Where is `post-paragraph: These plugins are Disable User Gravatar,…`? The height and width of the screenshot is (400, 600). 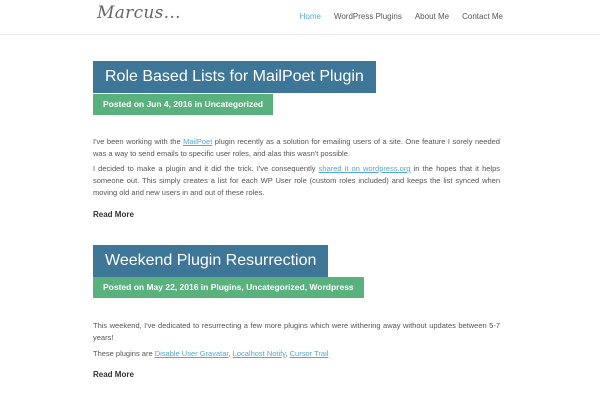 post-paragraph: These plugins are Disable User Gravatar,… is located at coordinates (296, 354).